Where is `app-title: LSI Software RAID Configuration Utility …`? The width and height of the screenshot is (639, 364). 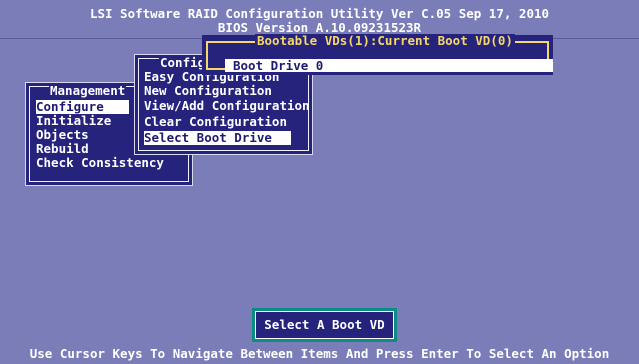 app-title: LSI Software RAID Configuration Utility … is located at coordinates (319, 13).